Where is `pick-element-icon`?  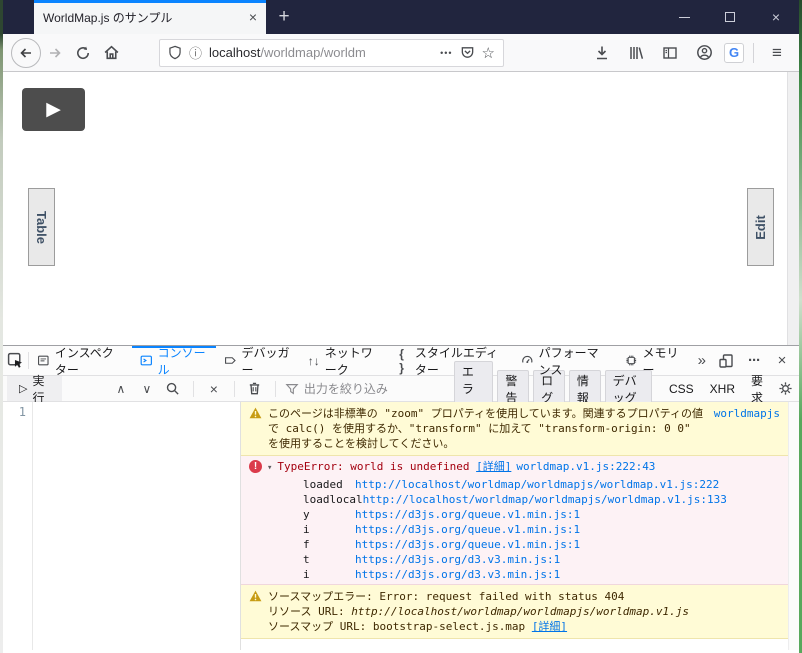 pick-element-icon is located at coordinates (15, 360).